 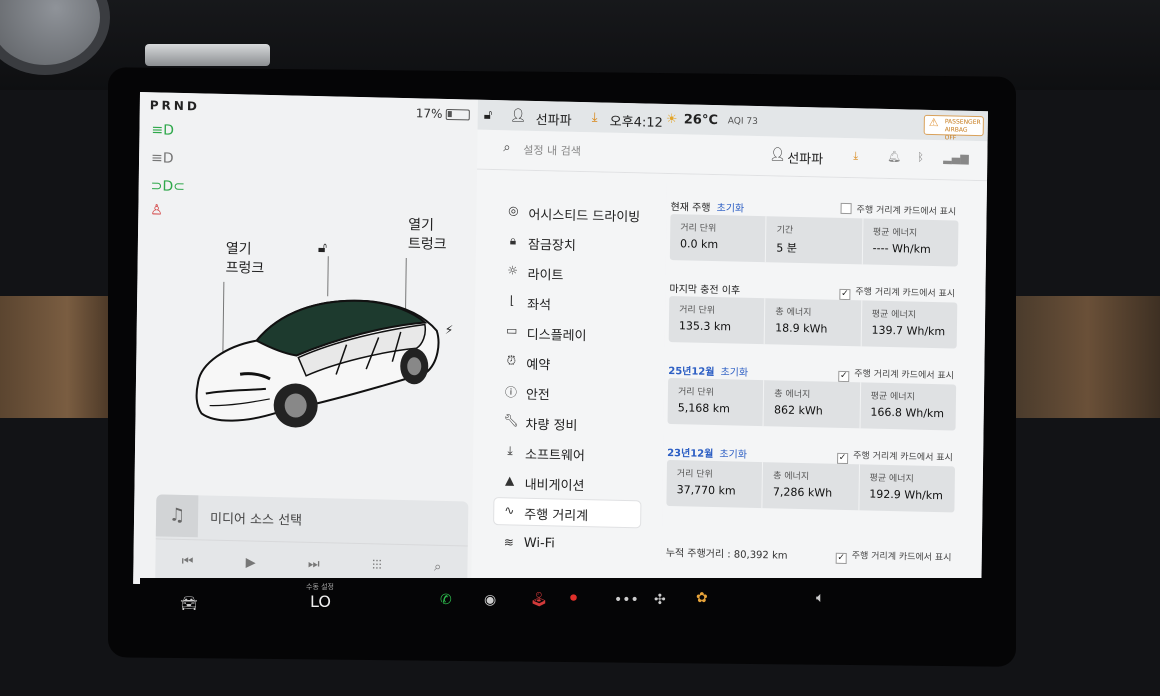 I want to click on airbag-icon: ⚠, so click(x=933, y=122).